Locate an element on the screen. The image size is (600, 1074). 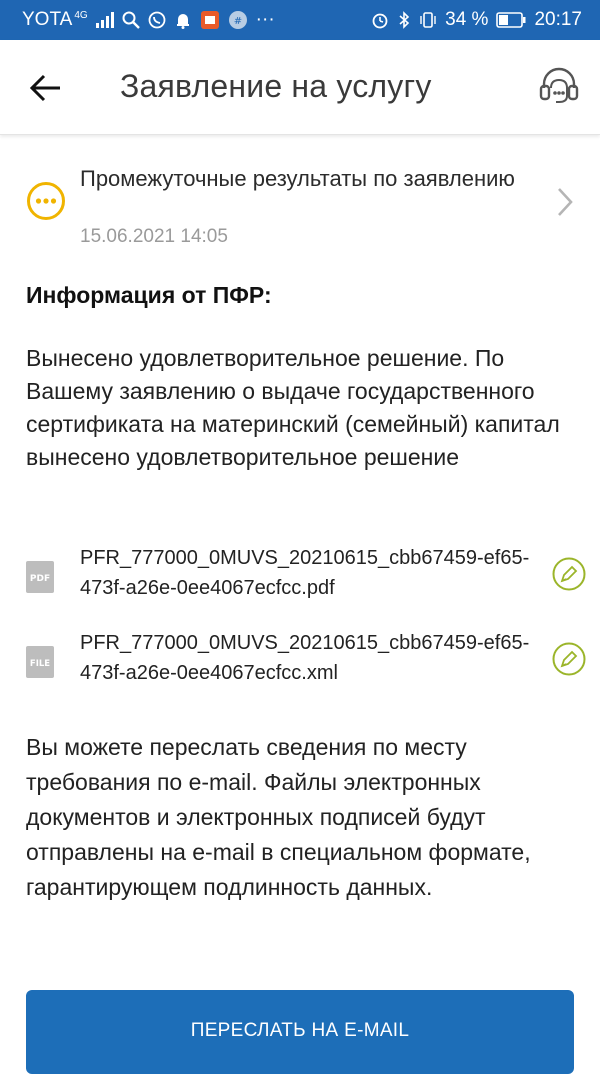
battery-percent: 34 % is located at coordinates (467, 19).